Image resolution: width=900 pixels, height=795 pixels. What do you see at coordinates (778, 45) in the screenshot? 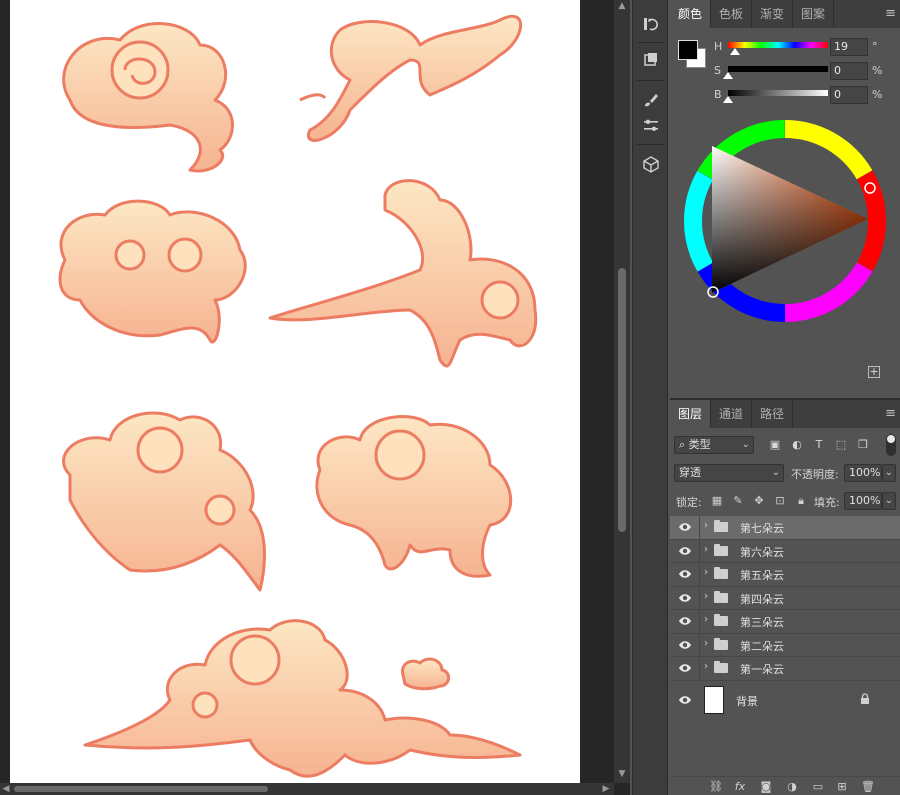
I see `hue-slider` at bounding box center [778, 45].